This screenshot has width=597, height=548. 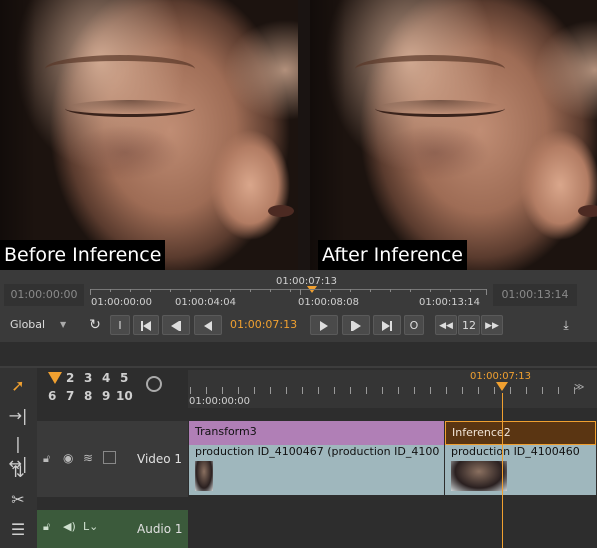 I want to click on timeline-ruler-start: 01:00:00:00, so click(x=220, y=401).